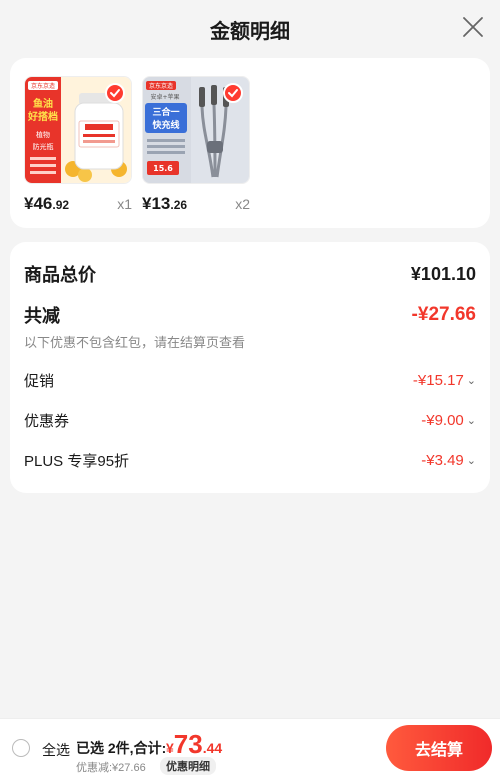 Image resolution: width=500 pixels, height=776 pixels. I want to click on svg-text: 鱼油, so click(43, 103).